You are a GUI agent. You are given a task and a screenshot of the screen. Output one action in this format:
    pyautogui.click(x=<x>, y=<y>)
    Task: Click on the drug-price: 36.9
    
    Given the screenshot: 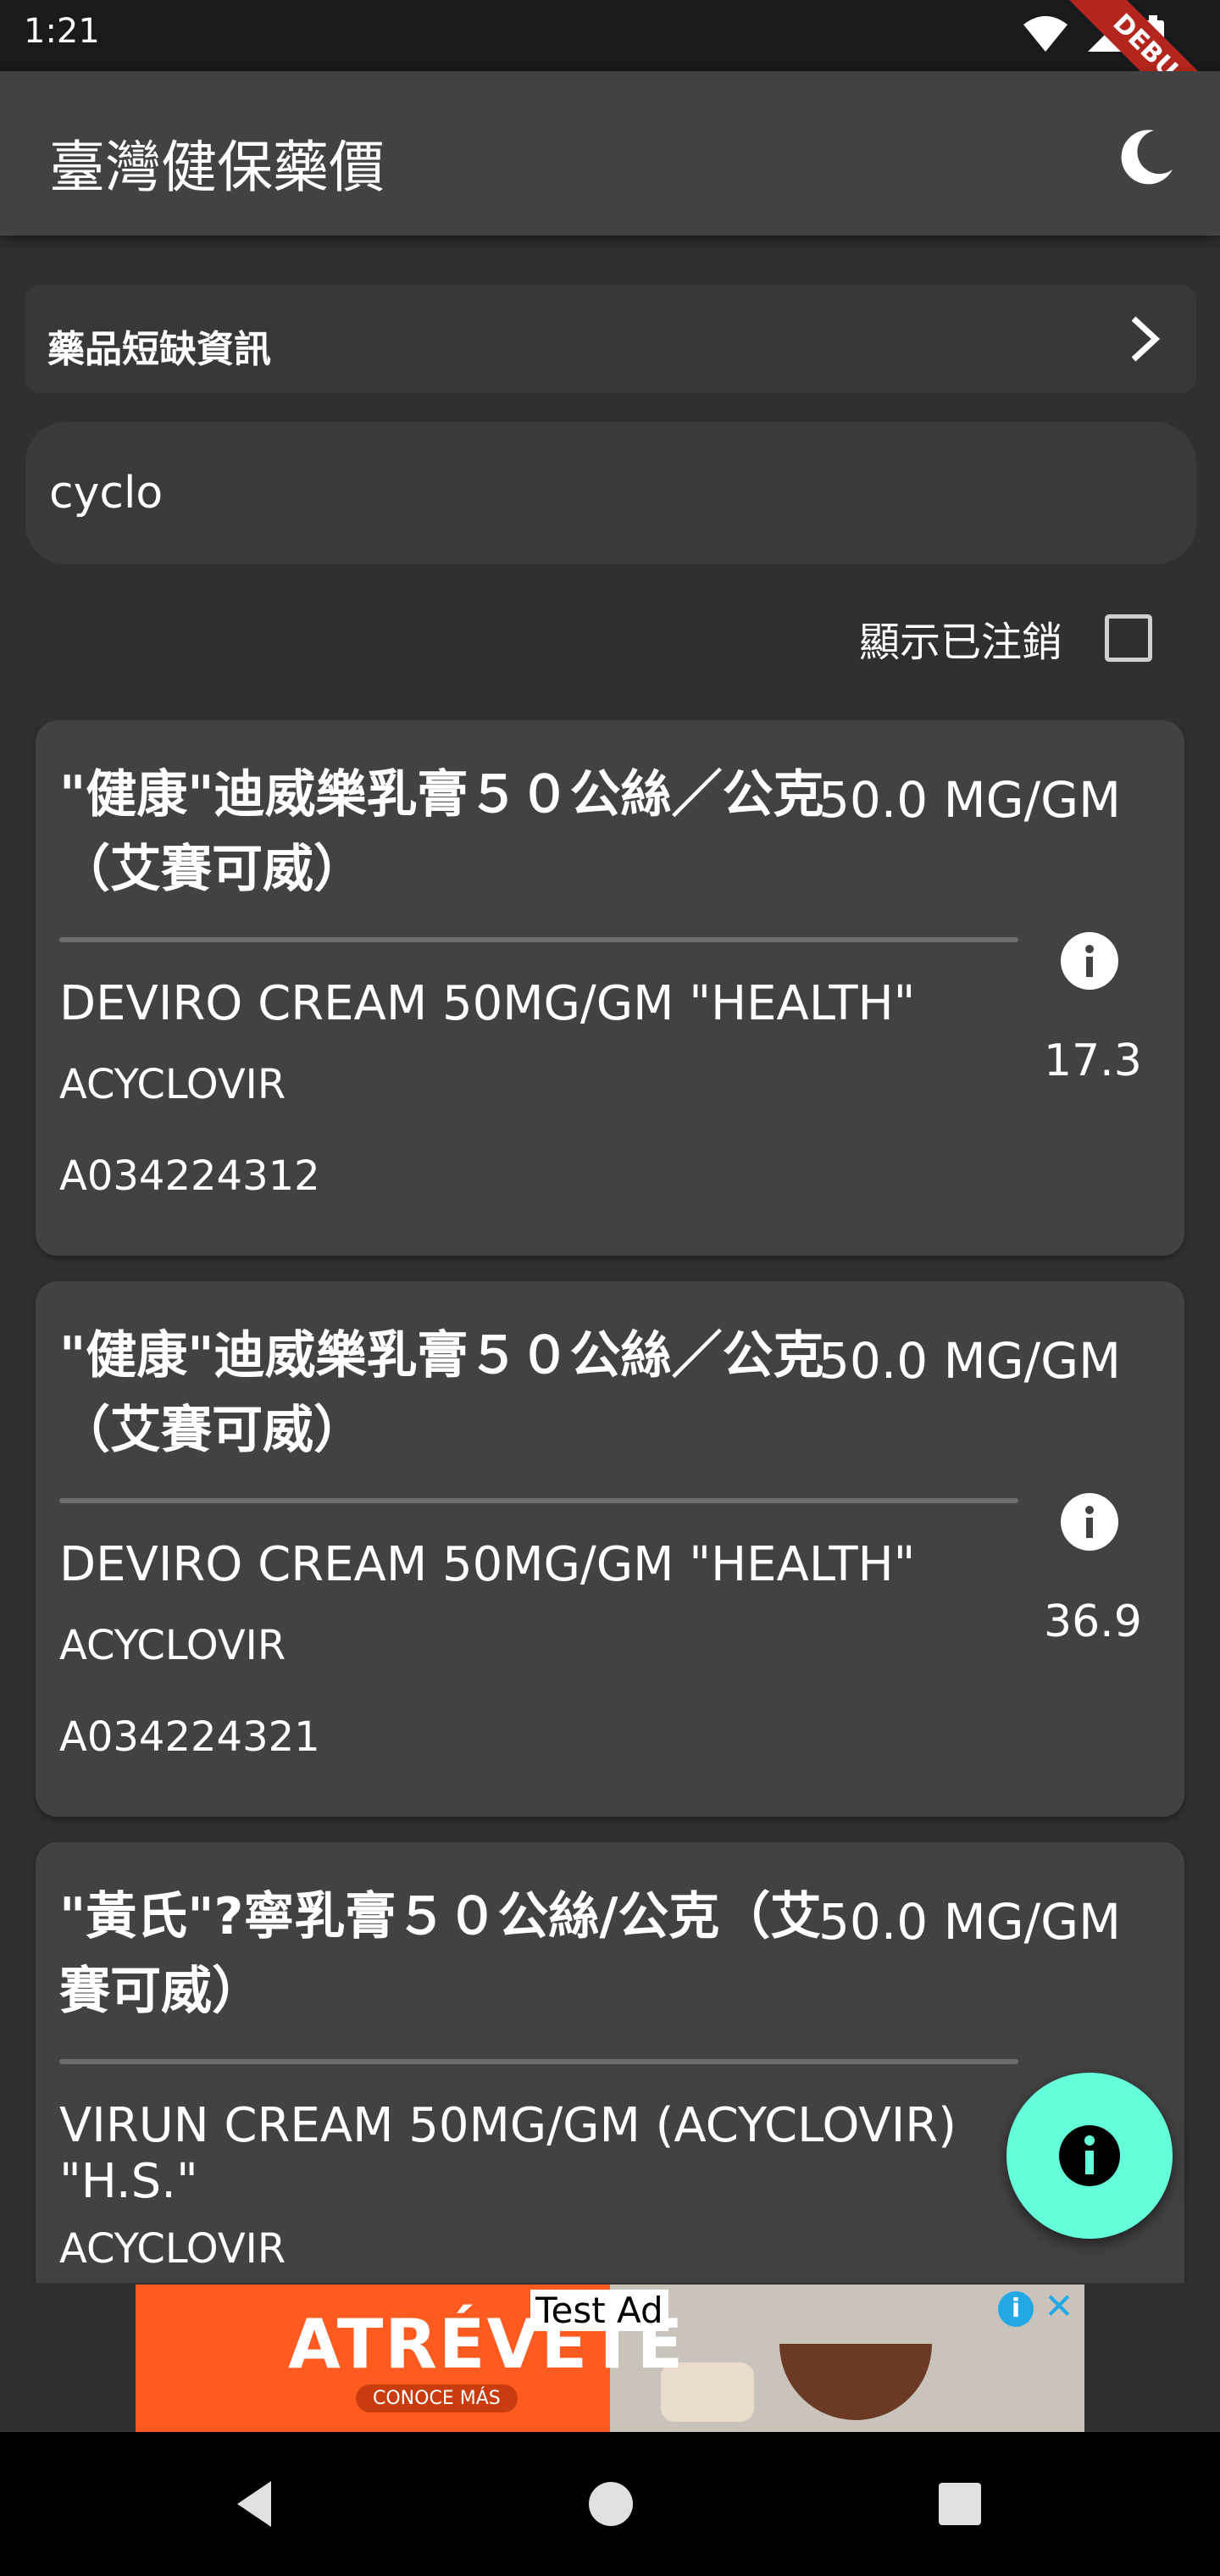 What is the action you would take?
    pyautogui.click(x=1093, y=1621)
    